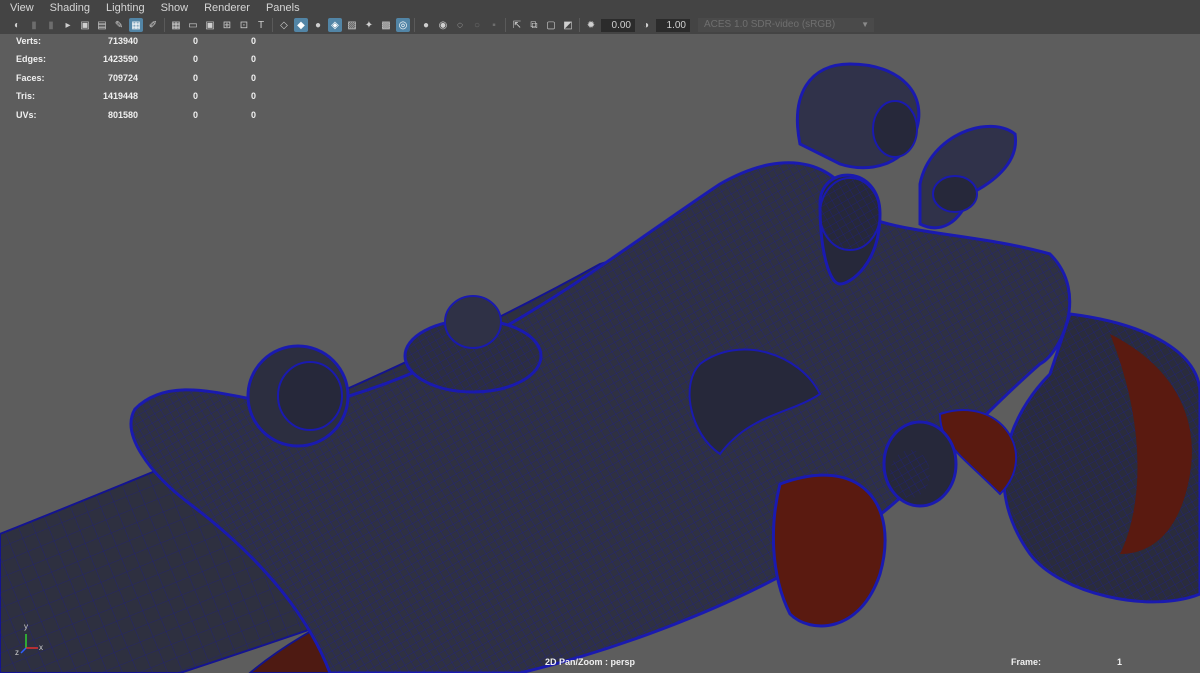 Image resolution: width=1200 pixels, height=673 pixels. What do you see at coordinates (17, 652) in the screenshot?
I see `axis-label-z: z` at bounding box center [17, 652].